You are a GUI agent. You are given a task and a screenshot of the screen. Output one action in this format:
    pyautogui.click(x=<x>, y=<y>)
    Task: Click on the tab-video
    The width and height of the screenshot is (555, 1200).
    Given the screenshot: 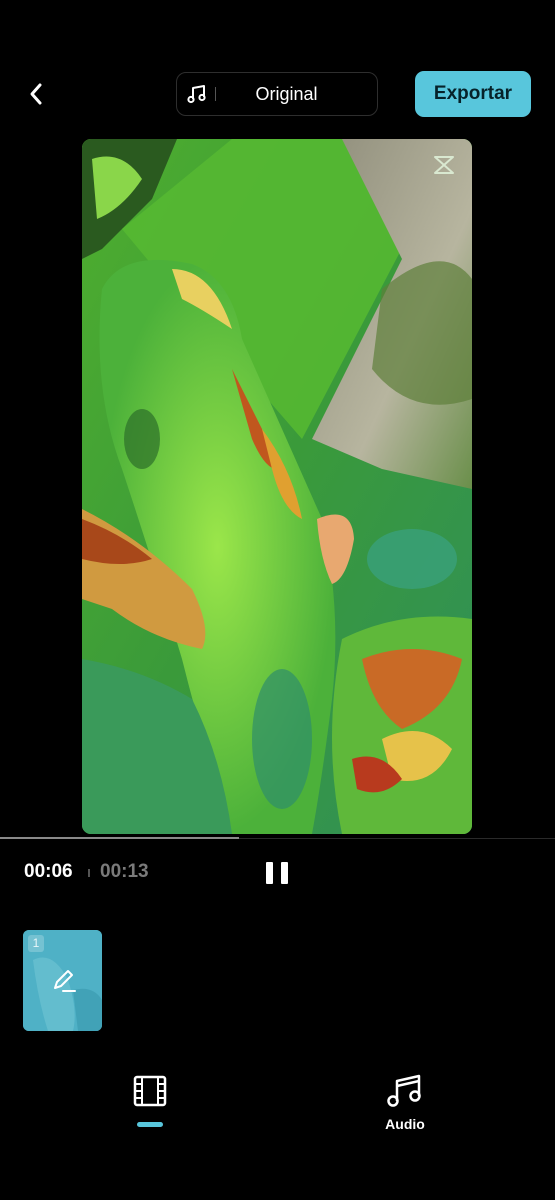 What is the action you would take?
    pyautogui.click(x=150, y=1102)
    